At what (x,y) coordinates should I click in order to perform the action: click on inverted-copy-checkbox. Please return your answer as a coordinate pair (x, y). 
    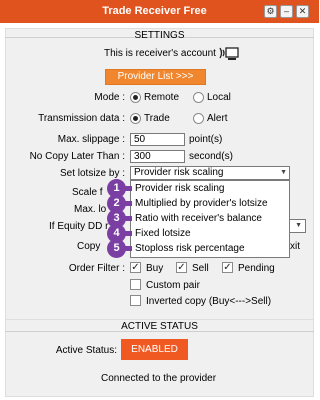
    Looking at the image, I should click on (135, 300).